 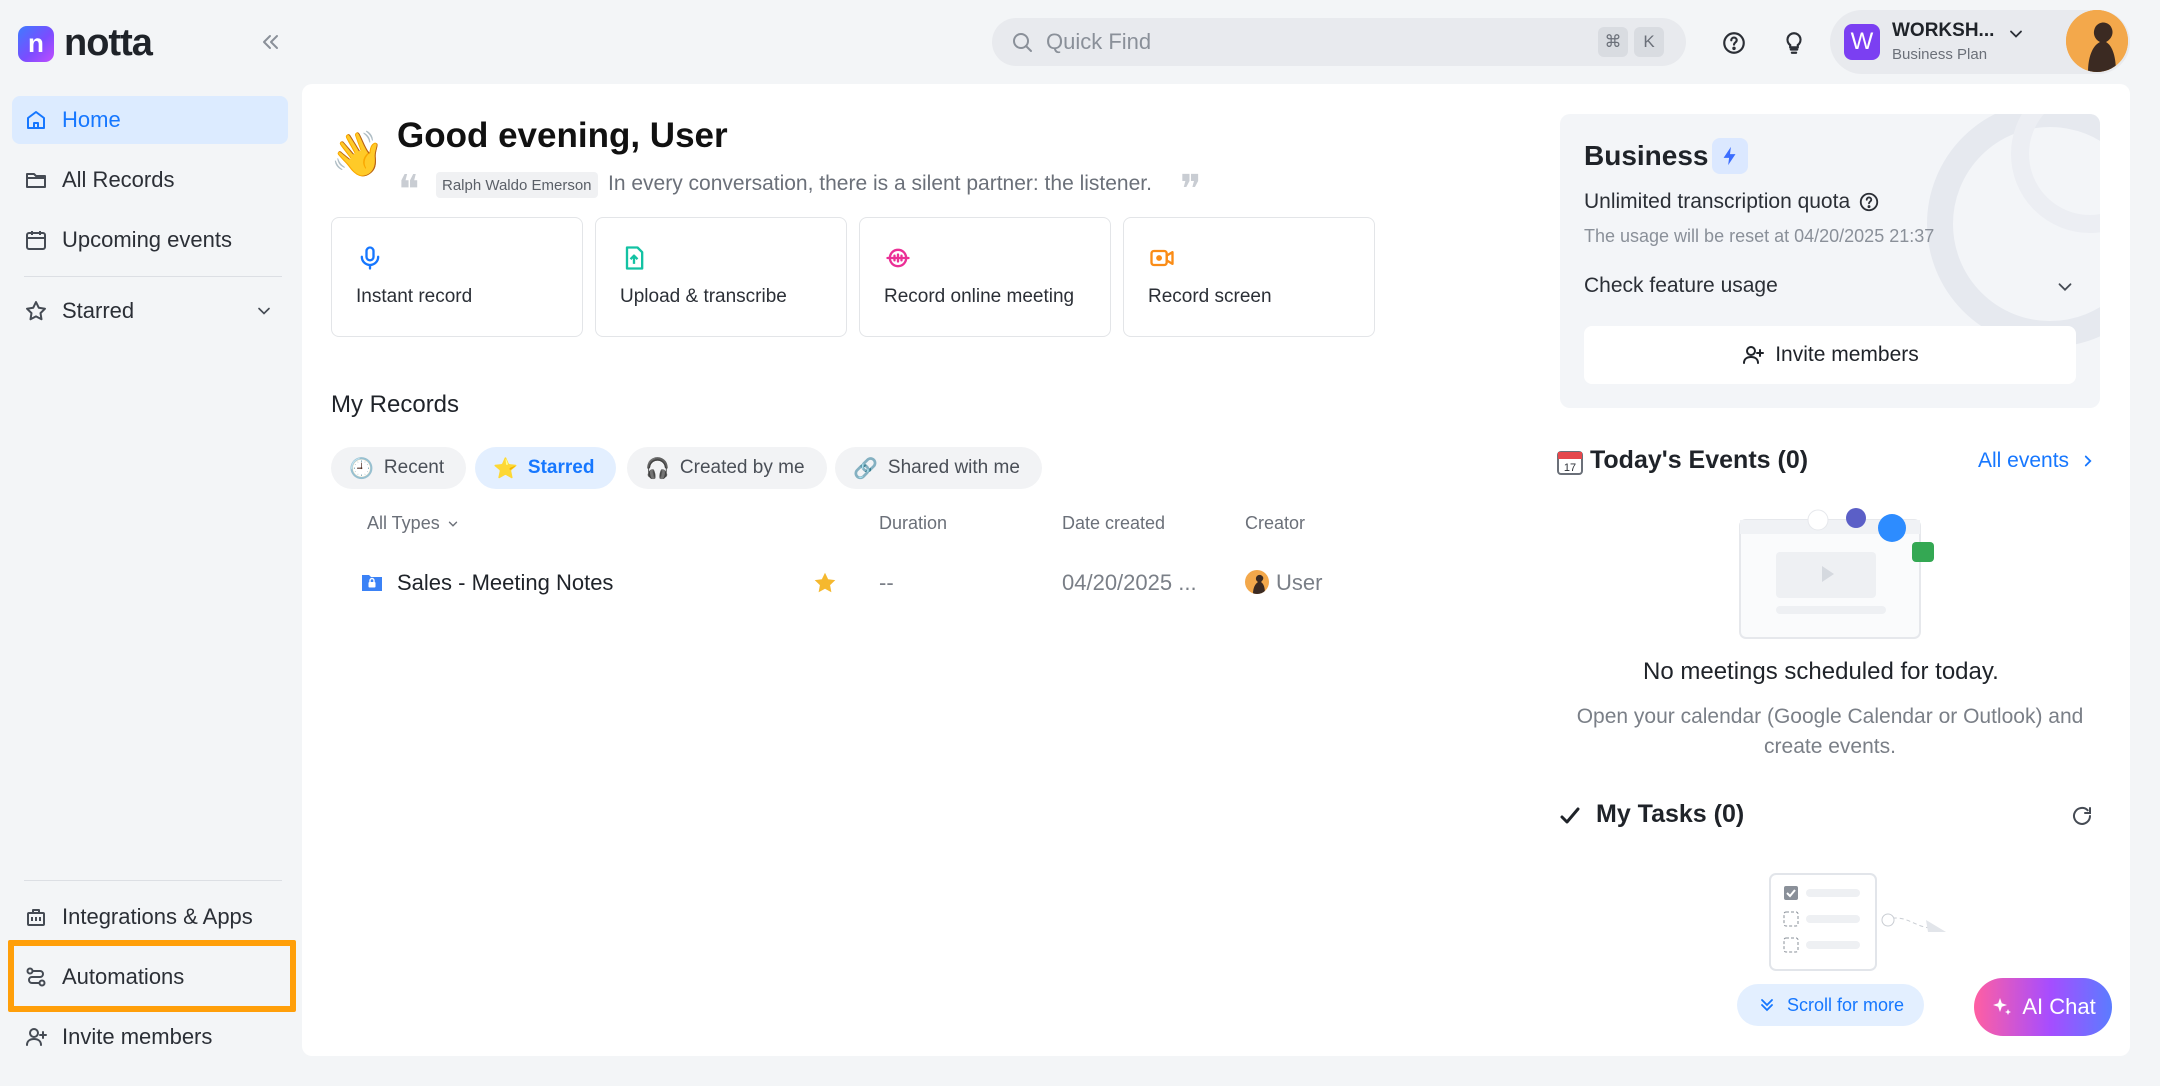 I want to click on quote-author: Ralph Waldo Emerson, so click(x=517, y=185).